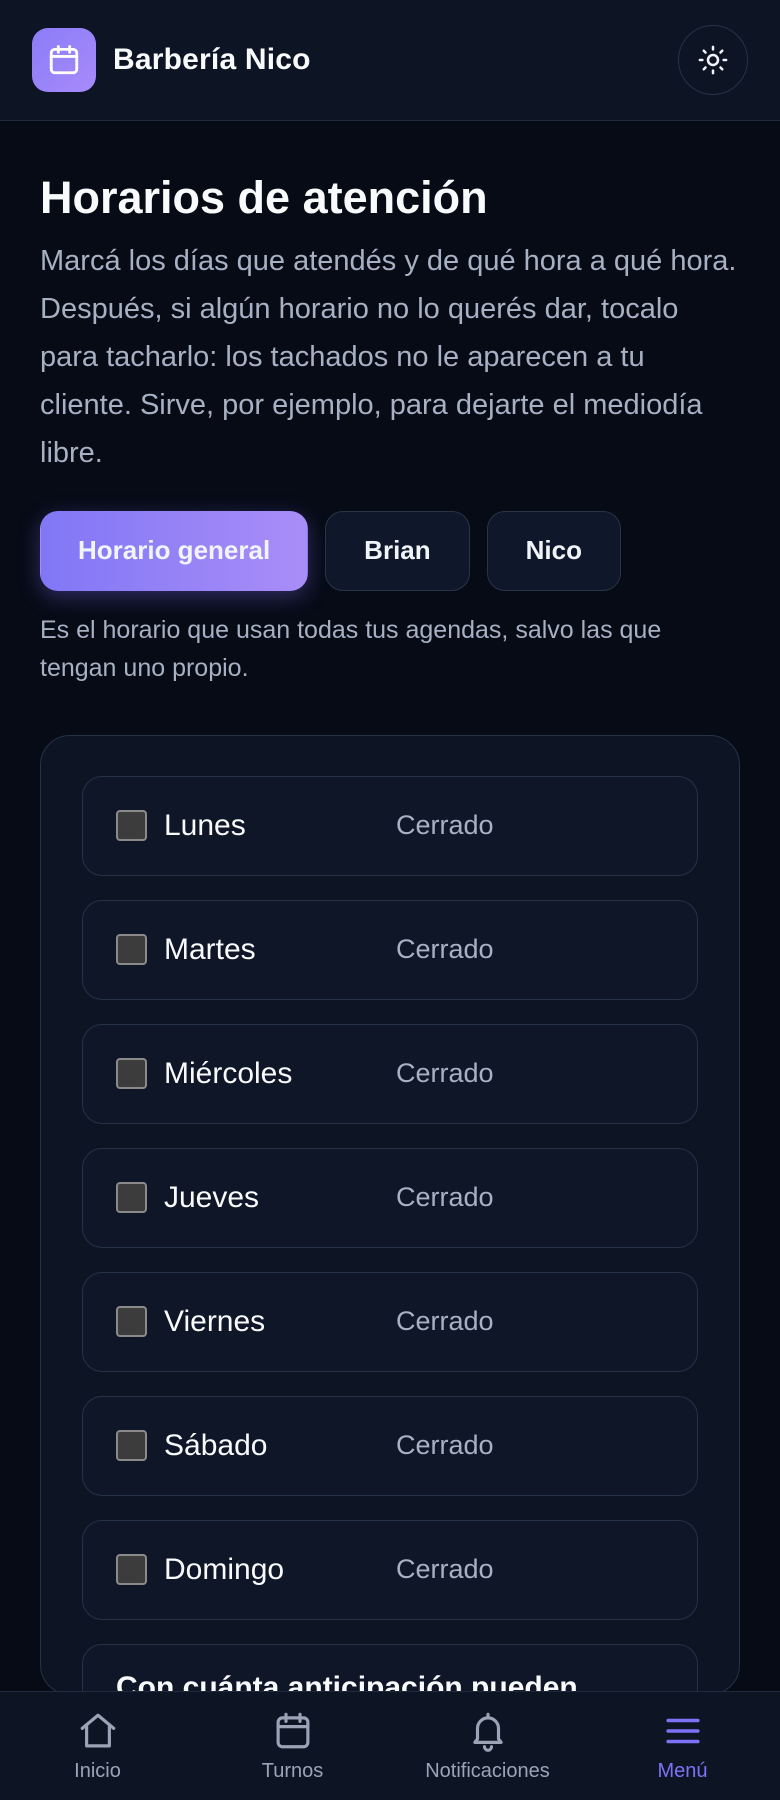 The image size is (780, 1800). What do you see at coordinates (487, 1732) in the screenshot?
I see `bell-icon` at bounding box center [487, 1732].